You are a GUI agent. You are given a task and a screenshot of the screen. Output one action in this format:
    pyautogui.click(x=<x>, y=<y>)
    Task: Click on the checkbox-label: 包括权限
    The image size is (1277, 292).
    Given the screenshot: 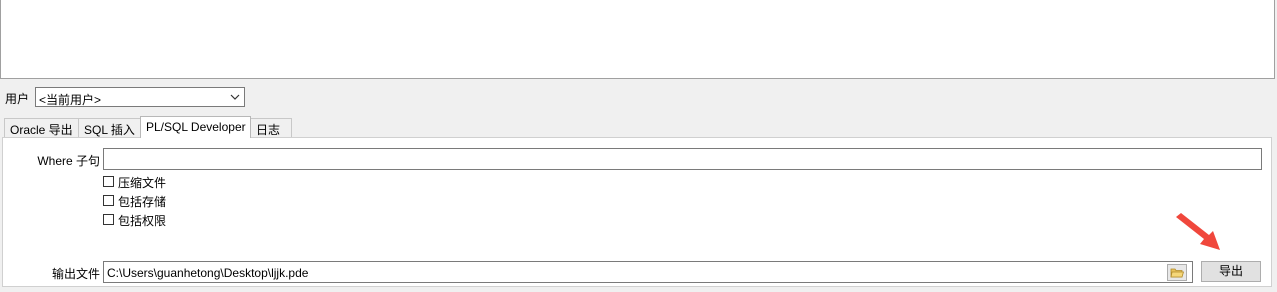 What is the action you would take?
    pyautogui.click(x=142, y=221)
    